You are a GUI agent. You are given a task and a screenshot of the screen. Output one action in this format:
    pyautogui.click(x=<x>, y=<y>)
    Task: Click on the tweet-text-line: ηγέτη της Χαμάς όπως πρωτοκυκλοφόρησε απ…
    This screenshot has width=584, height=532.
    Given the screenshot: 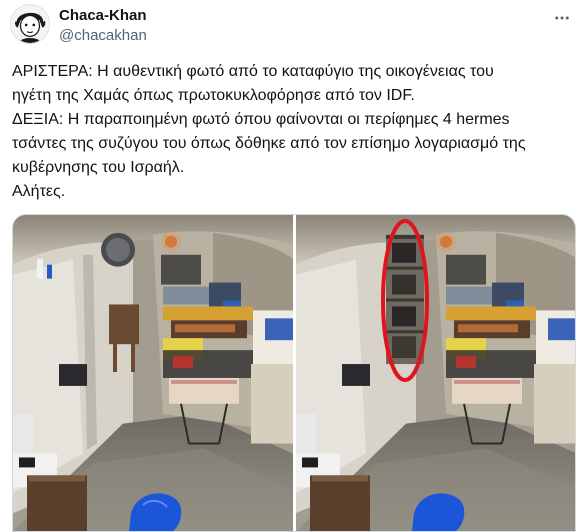 What is the action you would take?
    pyautogui.click(x=213, y=95)
    